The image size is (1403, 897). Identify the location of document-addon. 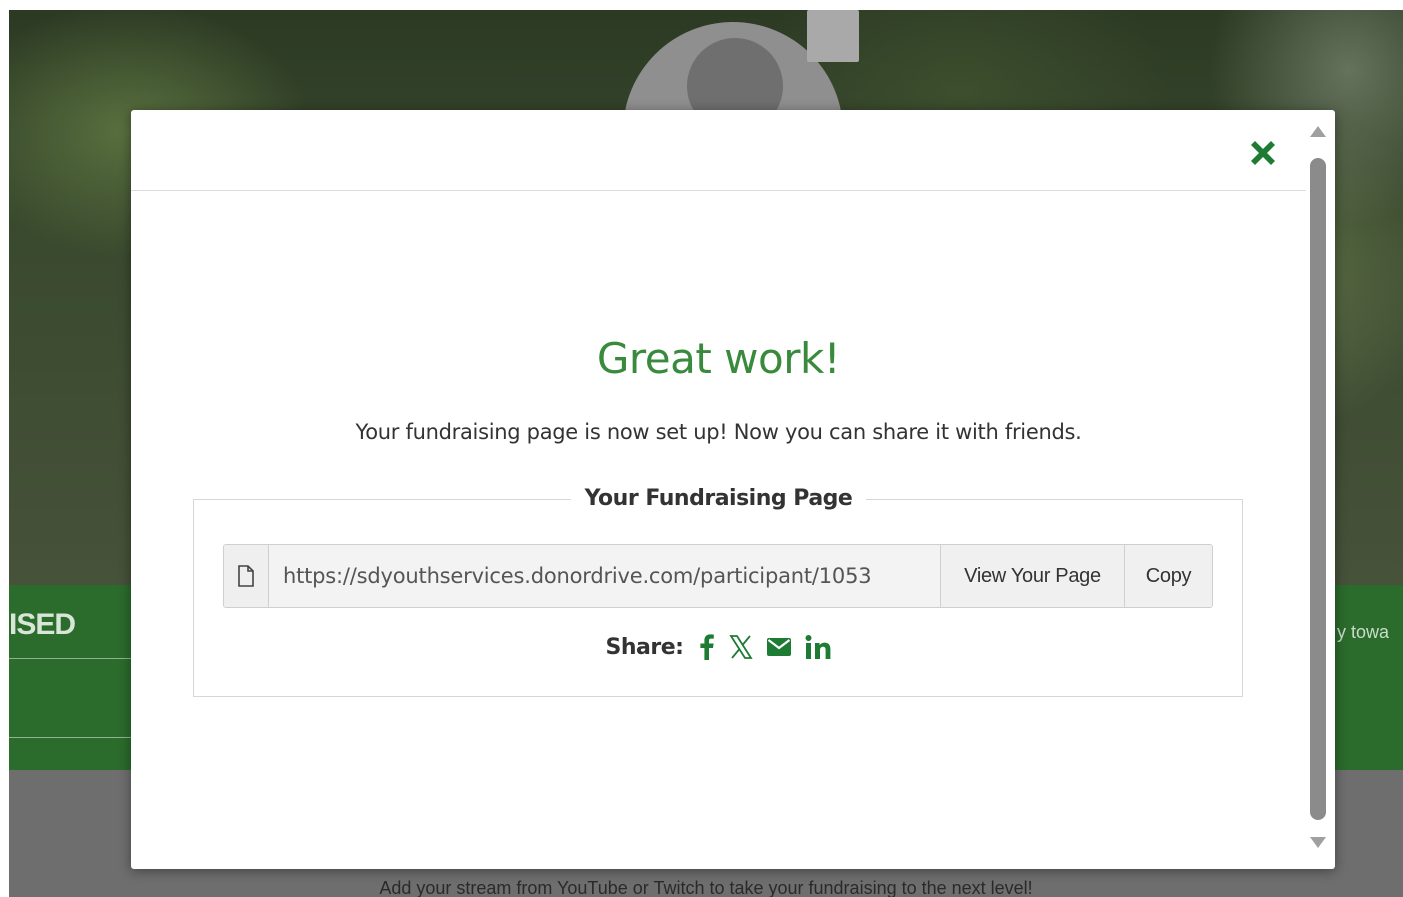
(246, 576).